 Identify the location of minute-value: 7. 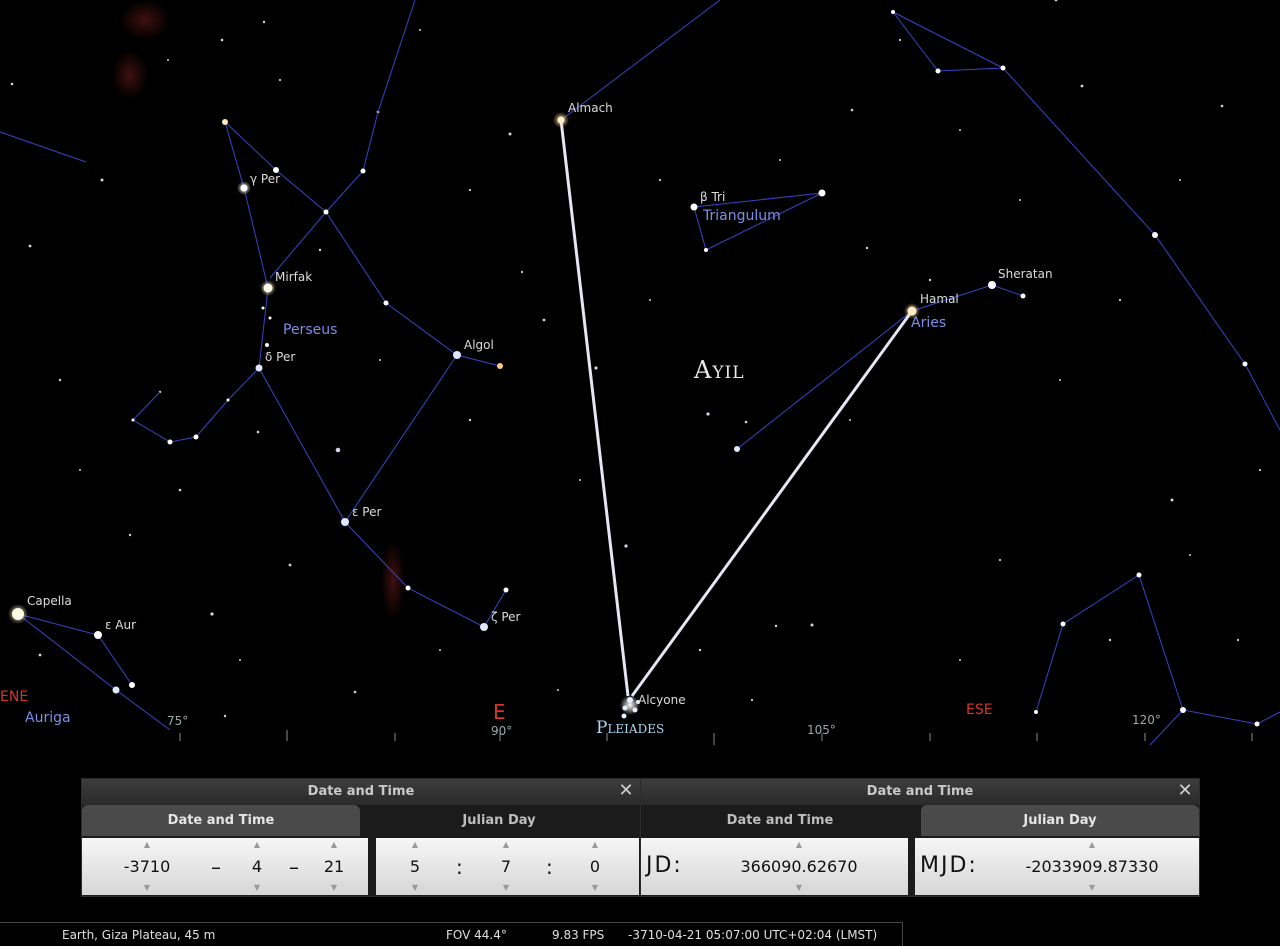
(506, 867).